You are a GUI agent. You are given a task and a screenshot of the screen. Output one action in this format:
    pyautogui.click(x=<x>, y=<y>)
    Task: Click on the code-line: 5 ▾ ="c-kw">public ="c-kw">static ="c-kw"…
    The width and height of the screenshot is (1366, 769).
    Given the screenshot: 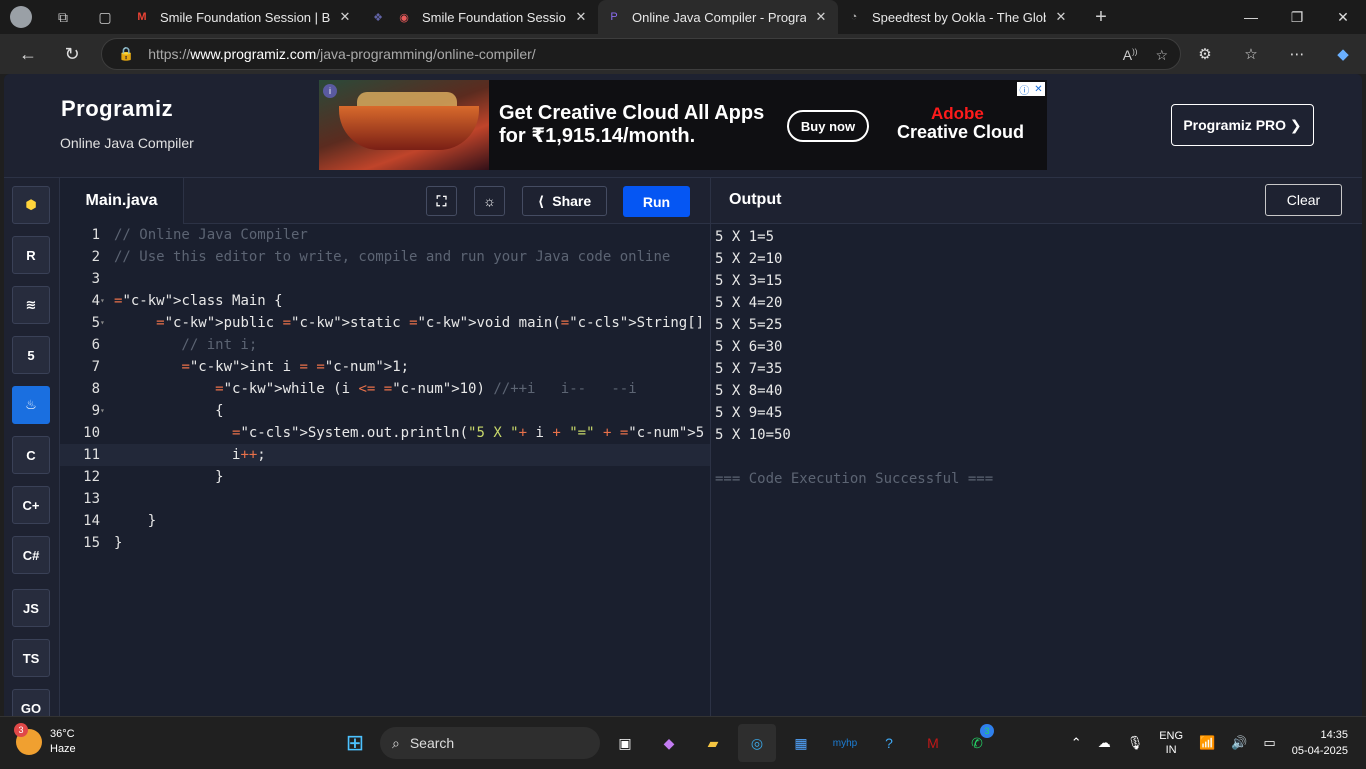 What is the action you would take?
    pyautogui.click(x=416, y=323)
    